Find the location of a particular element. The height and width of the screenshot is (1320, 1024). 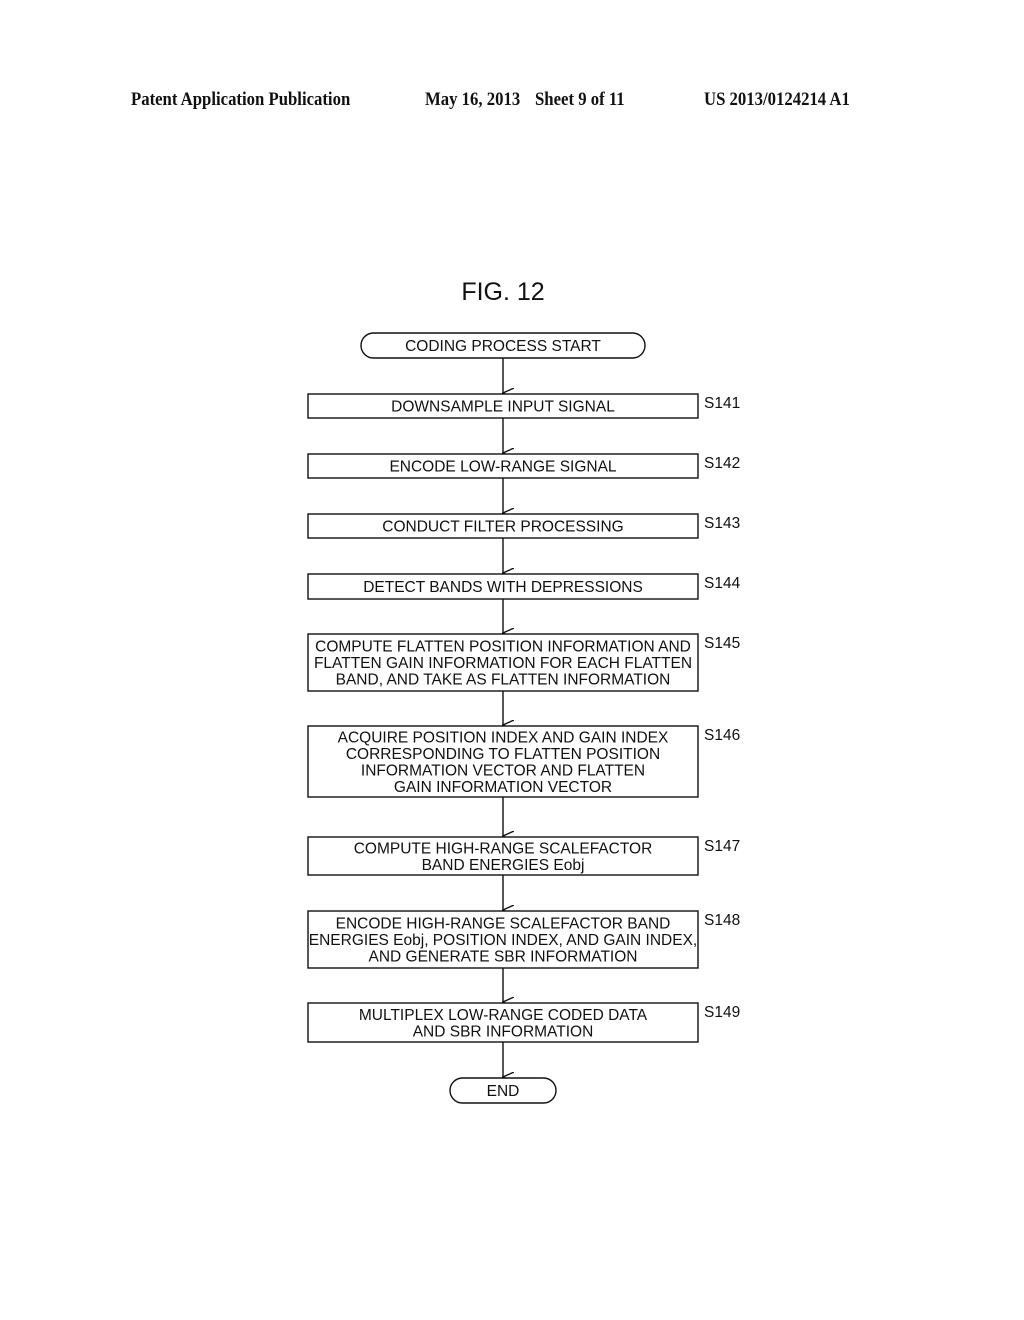

step-label-s148: S148 is located at coordinates (722, 920).